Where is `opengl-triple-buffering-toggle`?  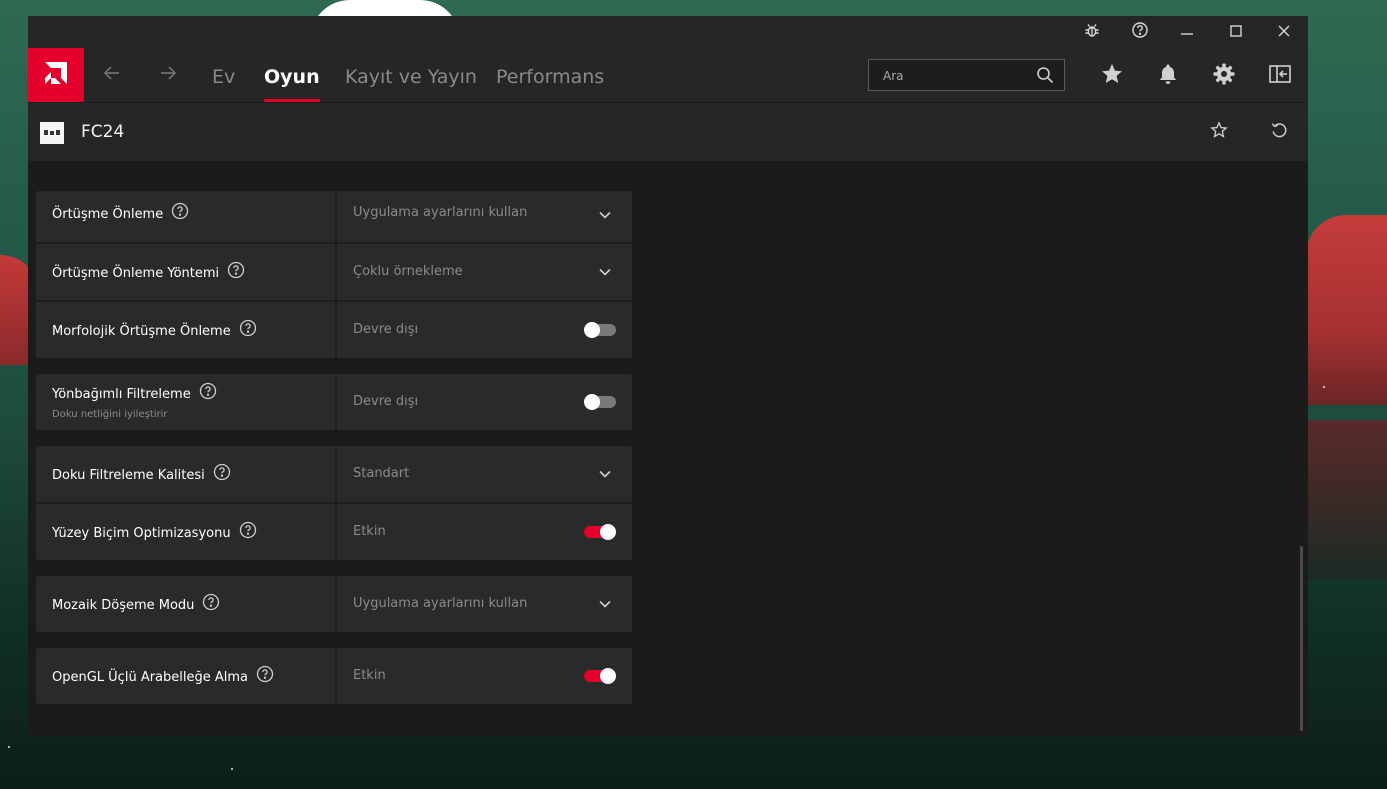
opengl-triple-buffering-toggle is located at coordinates (600, 676).